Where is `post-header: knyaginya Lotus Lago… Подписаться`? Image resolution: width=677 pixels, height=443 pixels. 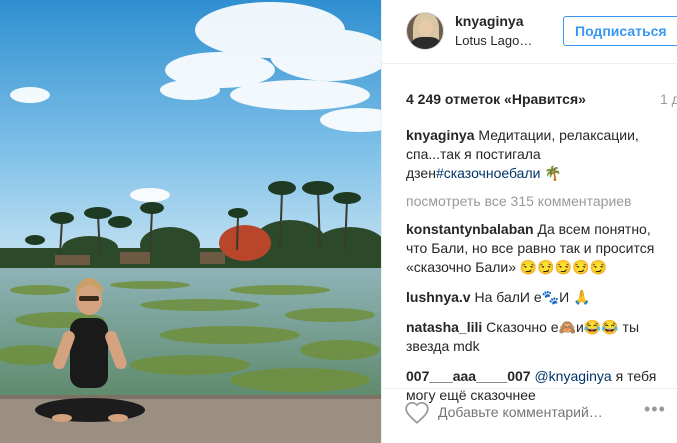
post-header: knyaginya Lotus Lago… Подписаться is located at coordinates (529, 32).